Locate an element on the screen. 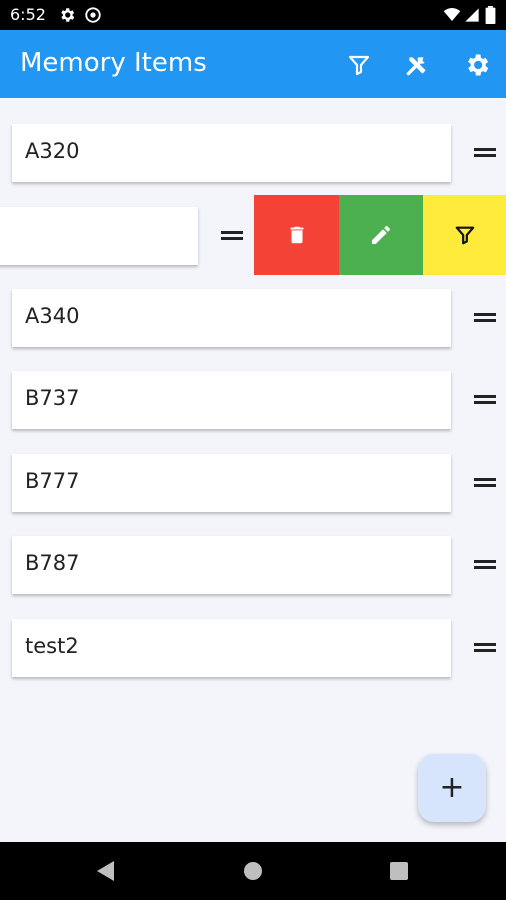 The width and height of the screenshot is (506, 900). settings-icon is located at coordinates (478, 65).